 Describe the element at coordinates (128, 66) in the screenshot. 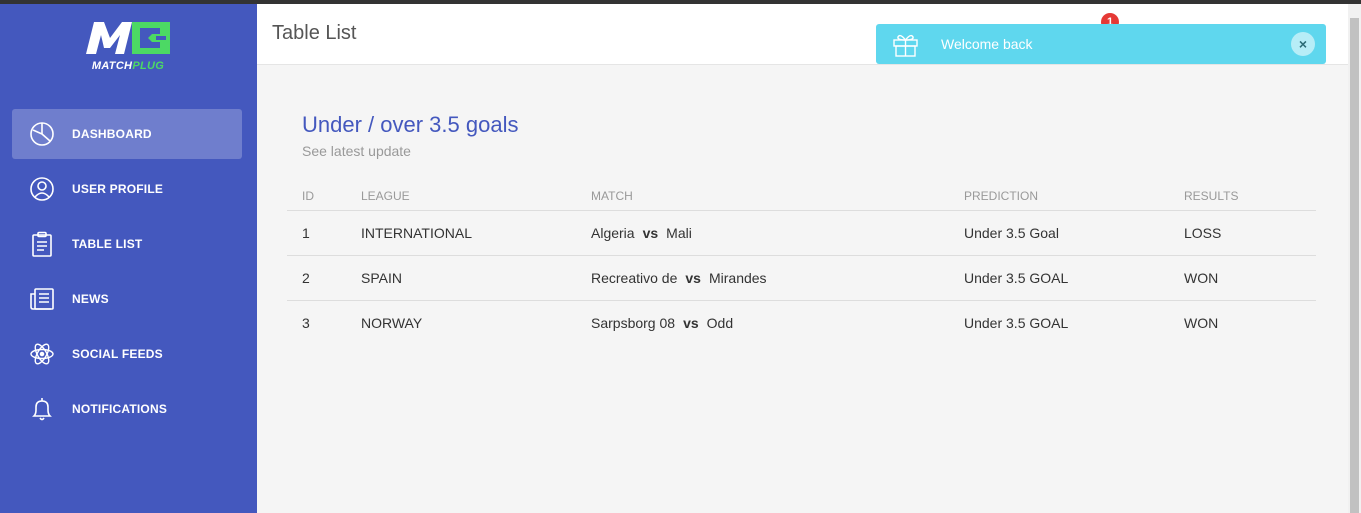

I see `brand-name: MATCHPLUG` at that location.